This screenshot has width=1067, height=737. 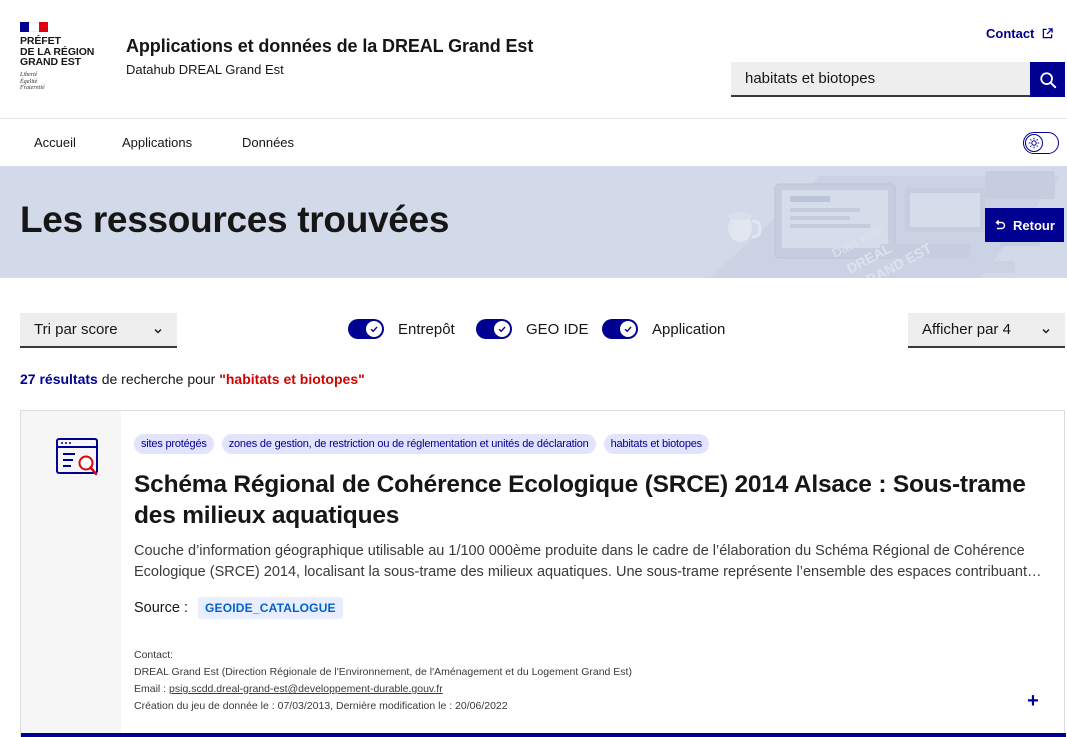 What do you see at coordinates (32, 82) in the screenshot?
I see `republic-motto: Liberté Égalité Fraternité` at bounding box center [32, 82].